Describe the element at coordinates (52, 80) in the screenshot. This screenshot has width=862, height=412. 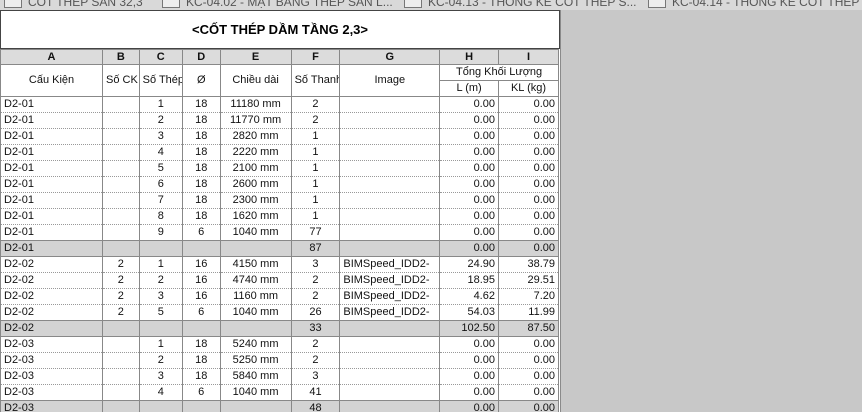
I see `header-cau-kien: Cấu Kiện` at that location.